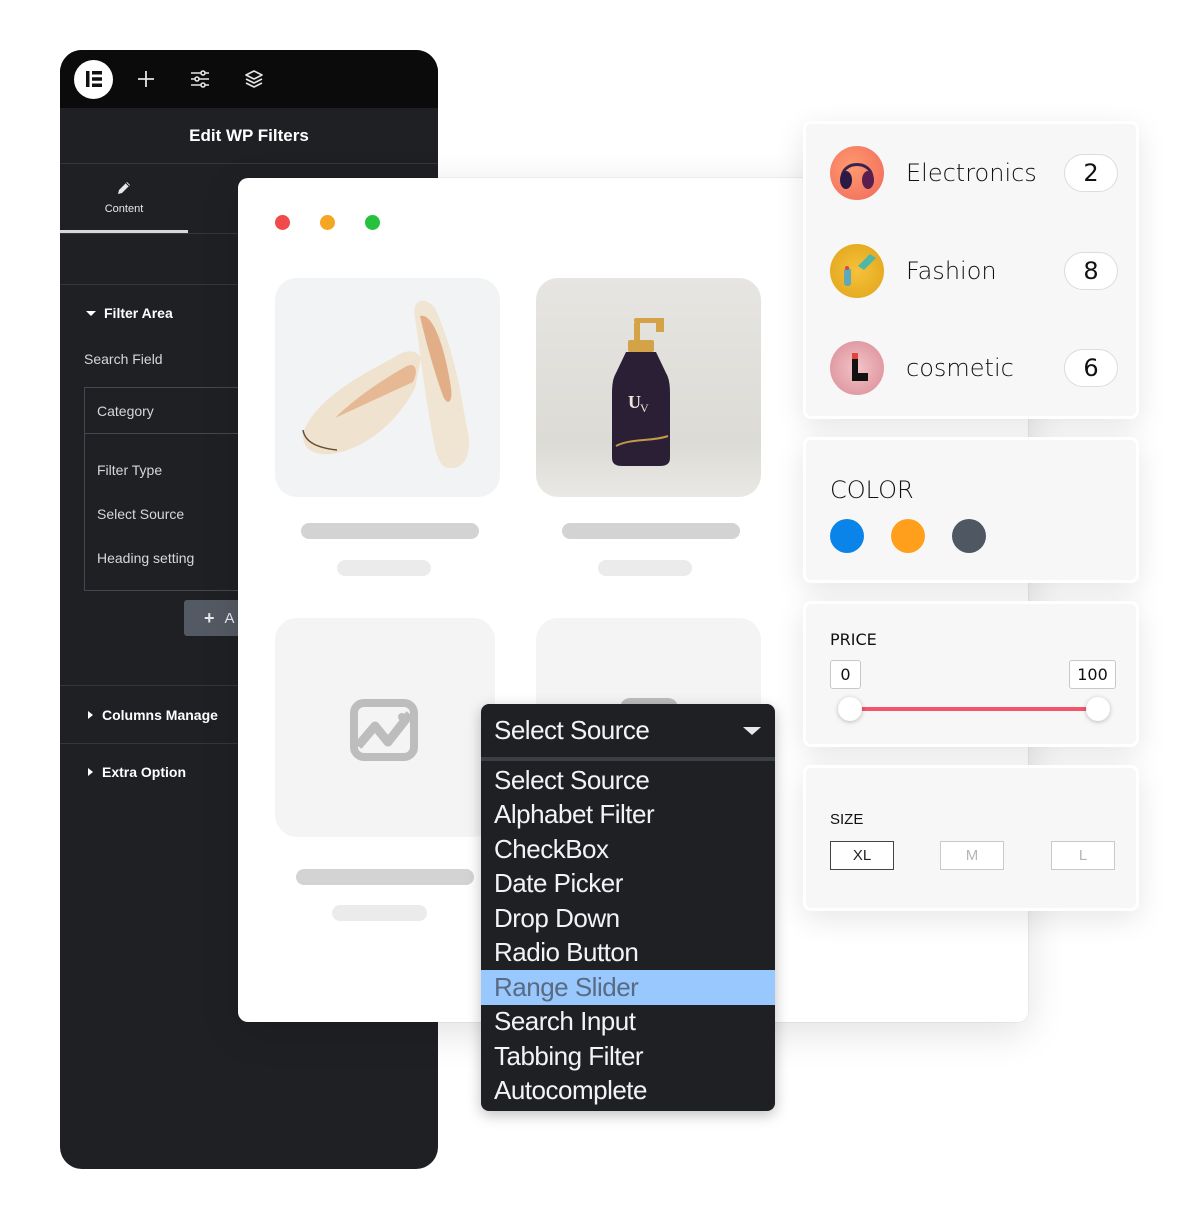 Image resolution: width=1196 pixels, height=1210 pixels. I want to click on category-name: Fashion, so click(951, 271).